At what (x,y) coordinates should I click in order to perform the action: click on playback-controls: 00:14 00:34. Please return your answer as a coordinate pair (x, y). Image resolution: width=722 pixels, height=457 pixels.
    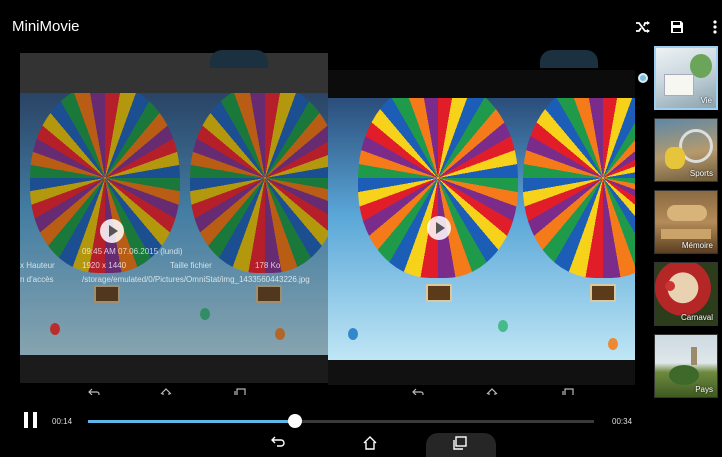
    Looking at the image, I should click on (324, 419).